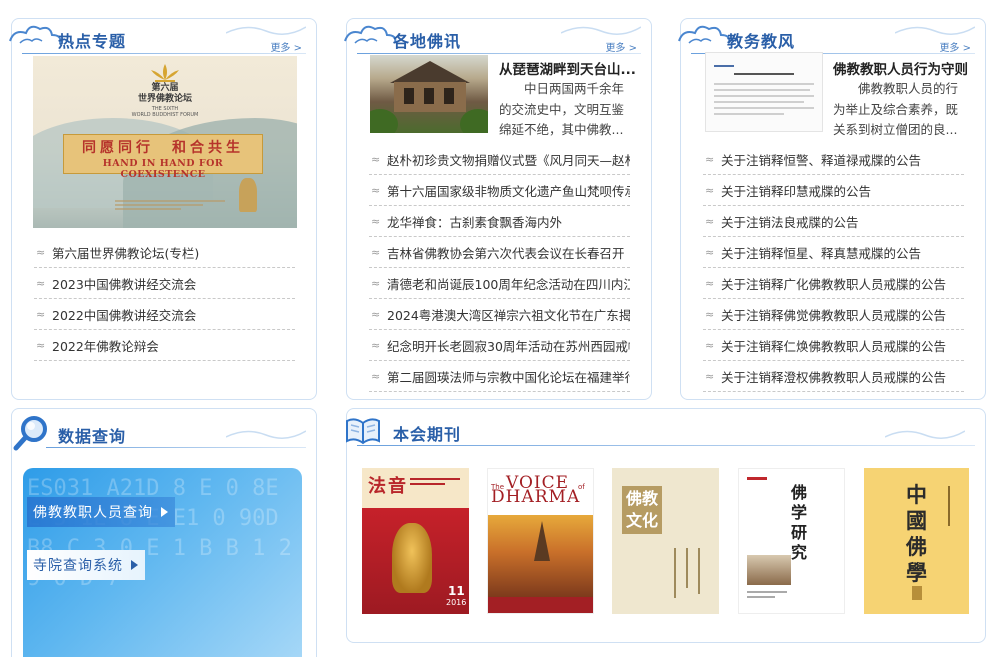 This screenshot has height=657, width=1000. Describe the element at coordinates (499, 376) in the screenshot. I see `list-item: ≈ 第二届圆瑛法师与宗教中国化论坛在福建举行` at that location.